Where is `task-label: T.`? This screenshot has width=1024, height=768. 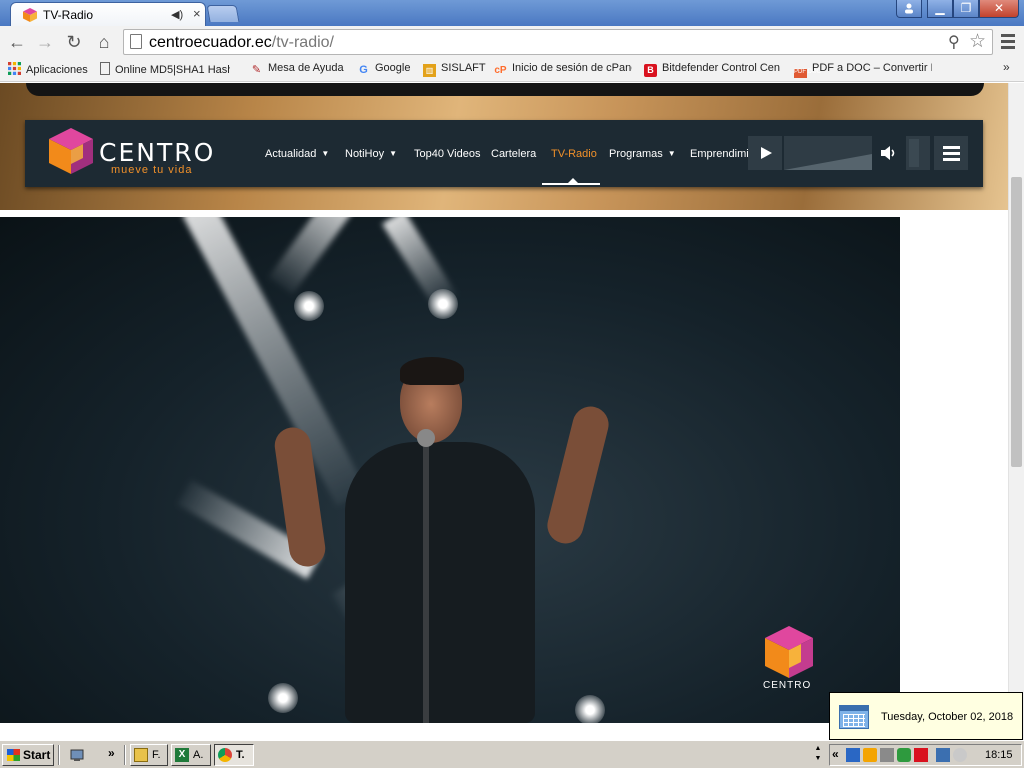
task-label: T. is located at coordinates (240, 755).